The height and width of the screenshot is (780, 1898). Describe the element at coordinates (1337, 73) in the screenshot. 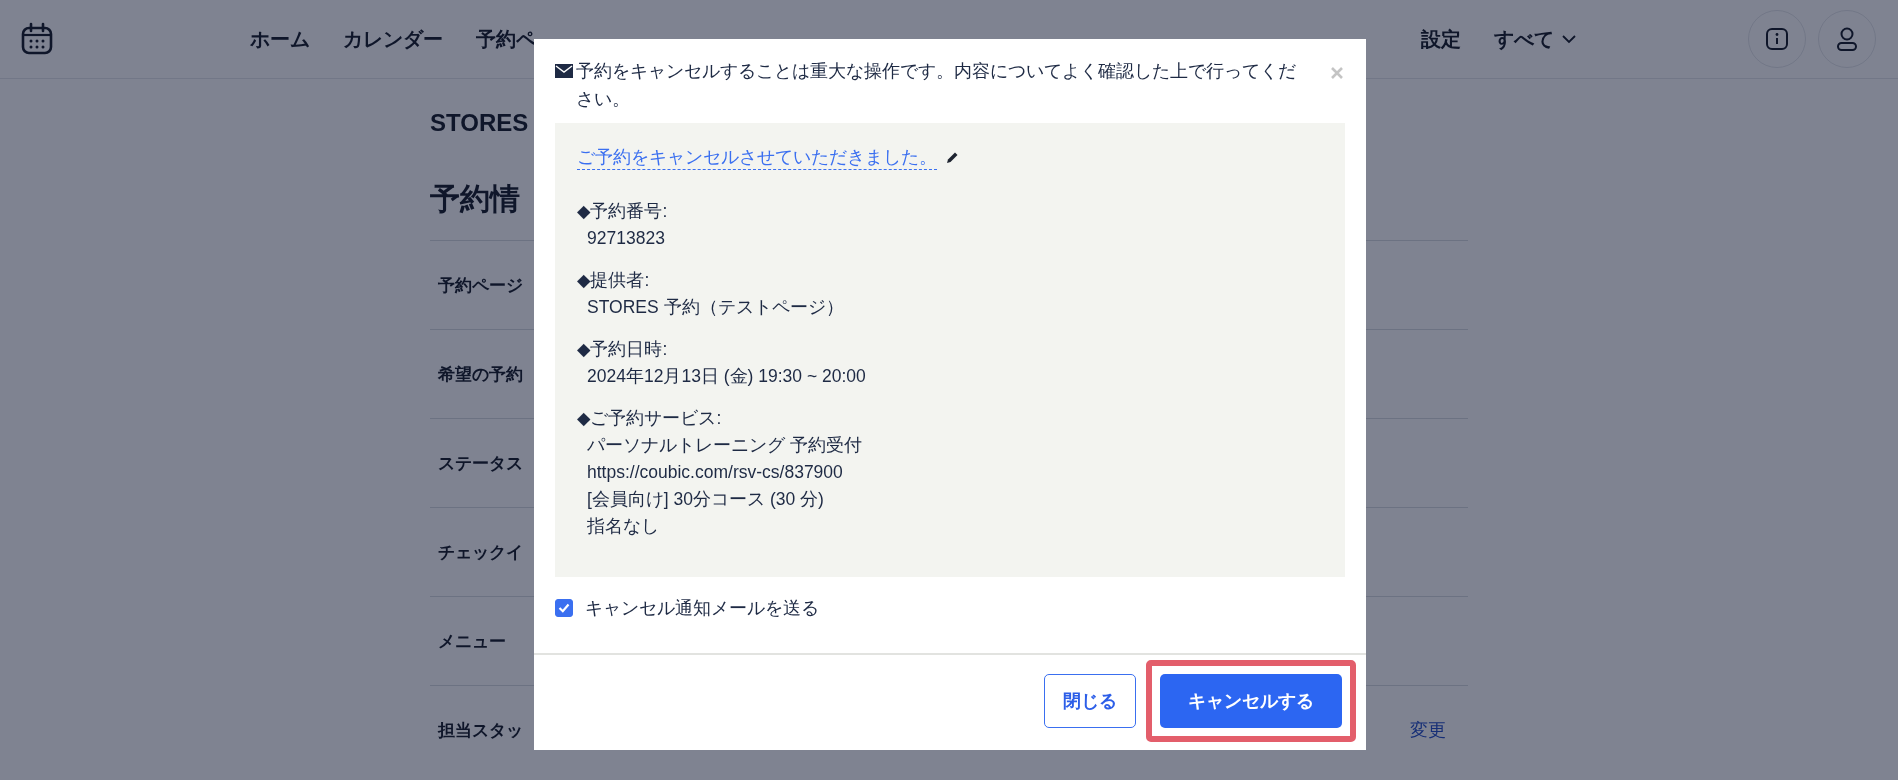

I see `close-icon` at that location.